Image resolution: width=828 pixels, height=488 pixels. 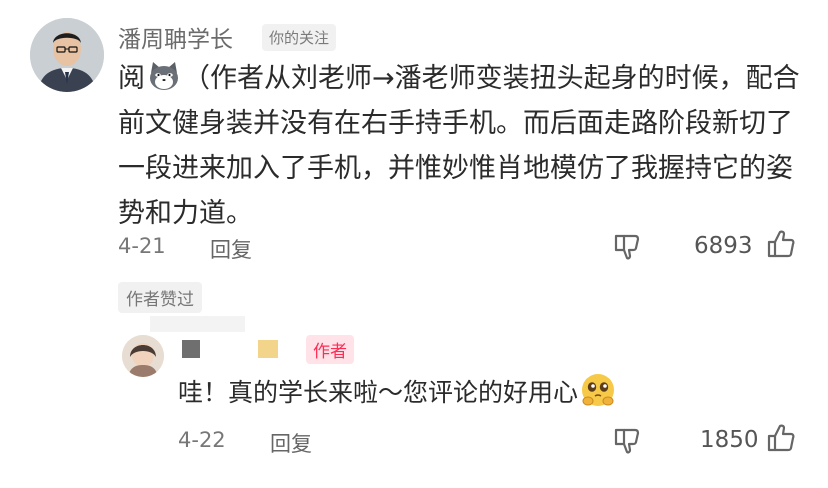 I want to click on reply-date: 4-22, so click(x=202, y=440).